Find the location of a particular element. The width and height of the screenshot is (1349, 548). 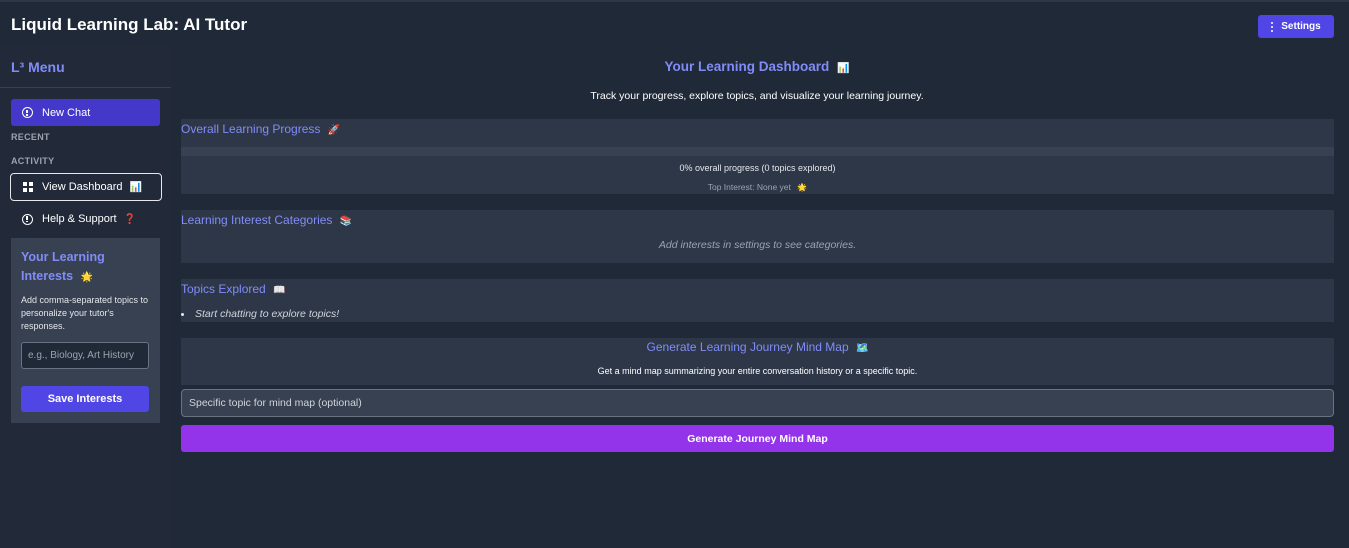

app-title: Liquid Learning Lab: AI Tutor is located at coordinates (129, 24).